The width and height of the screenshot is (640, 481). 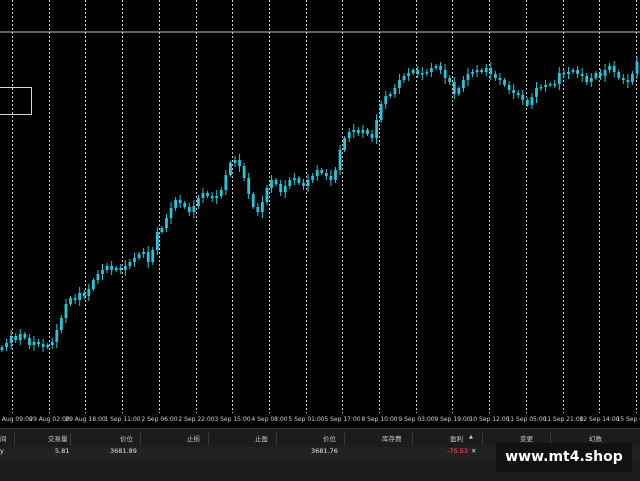 What do you see at coordinates (126, 438) in the screenshot?
I see `col-price: 价位` at bounding box center [126, 438].